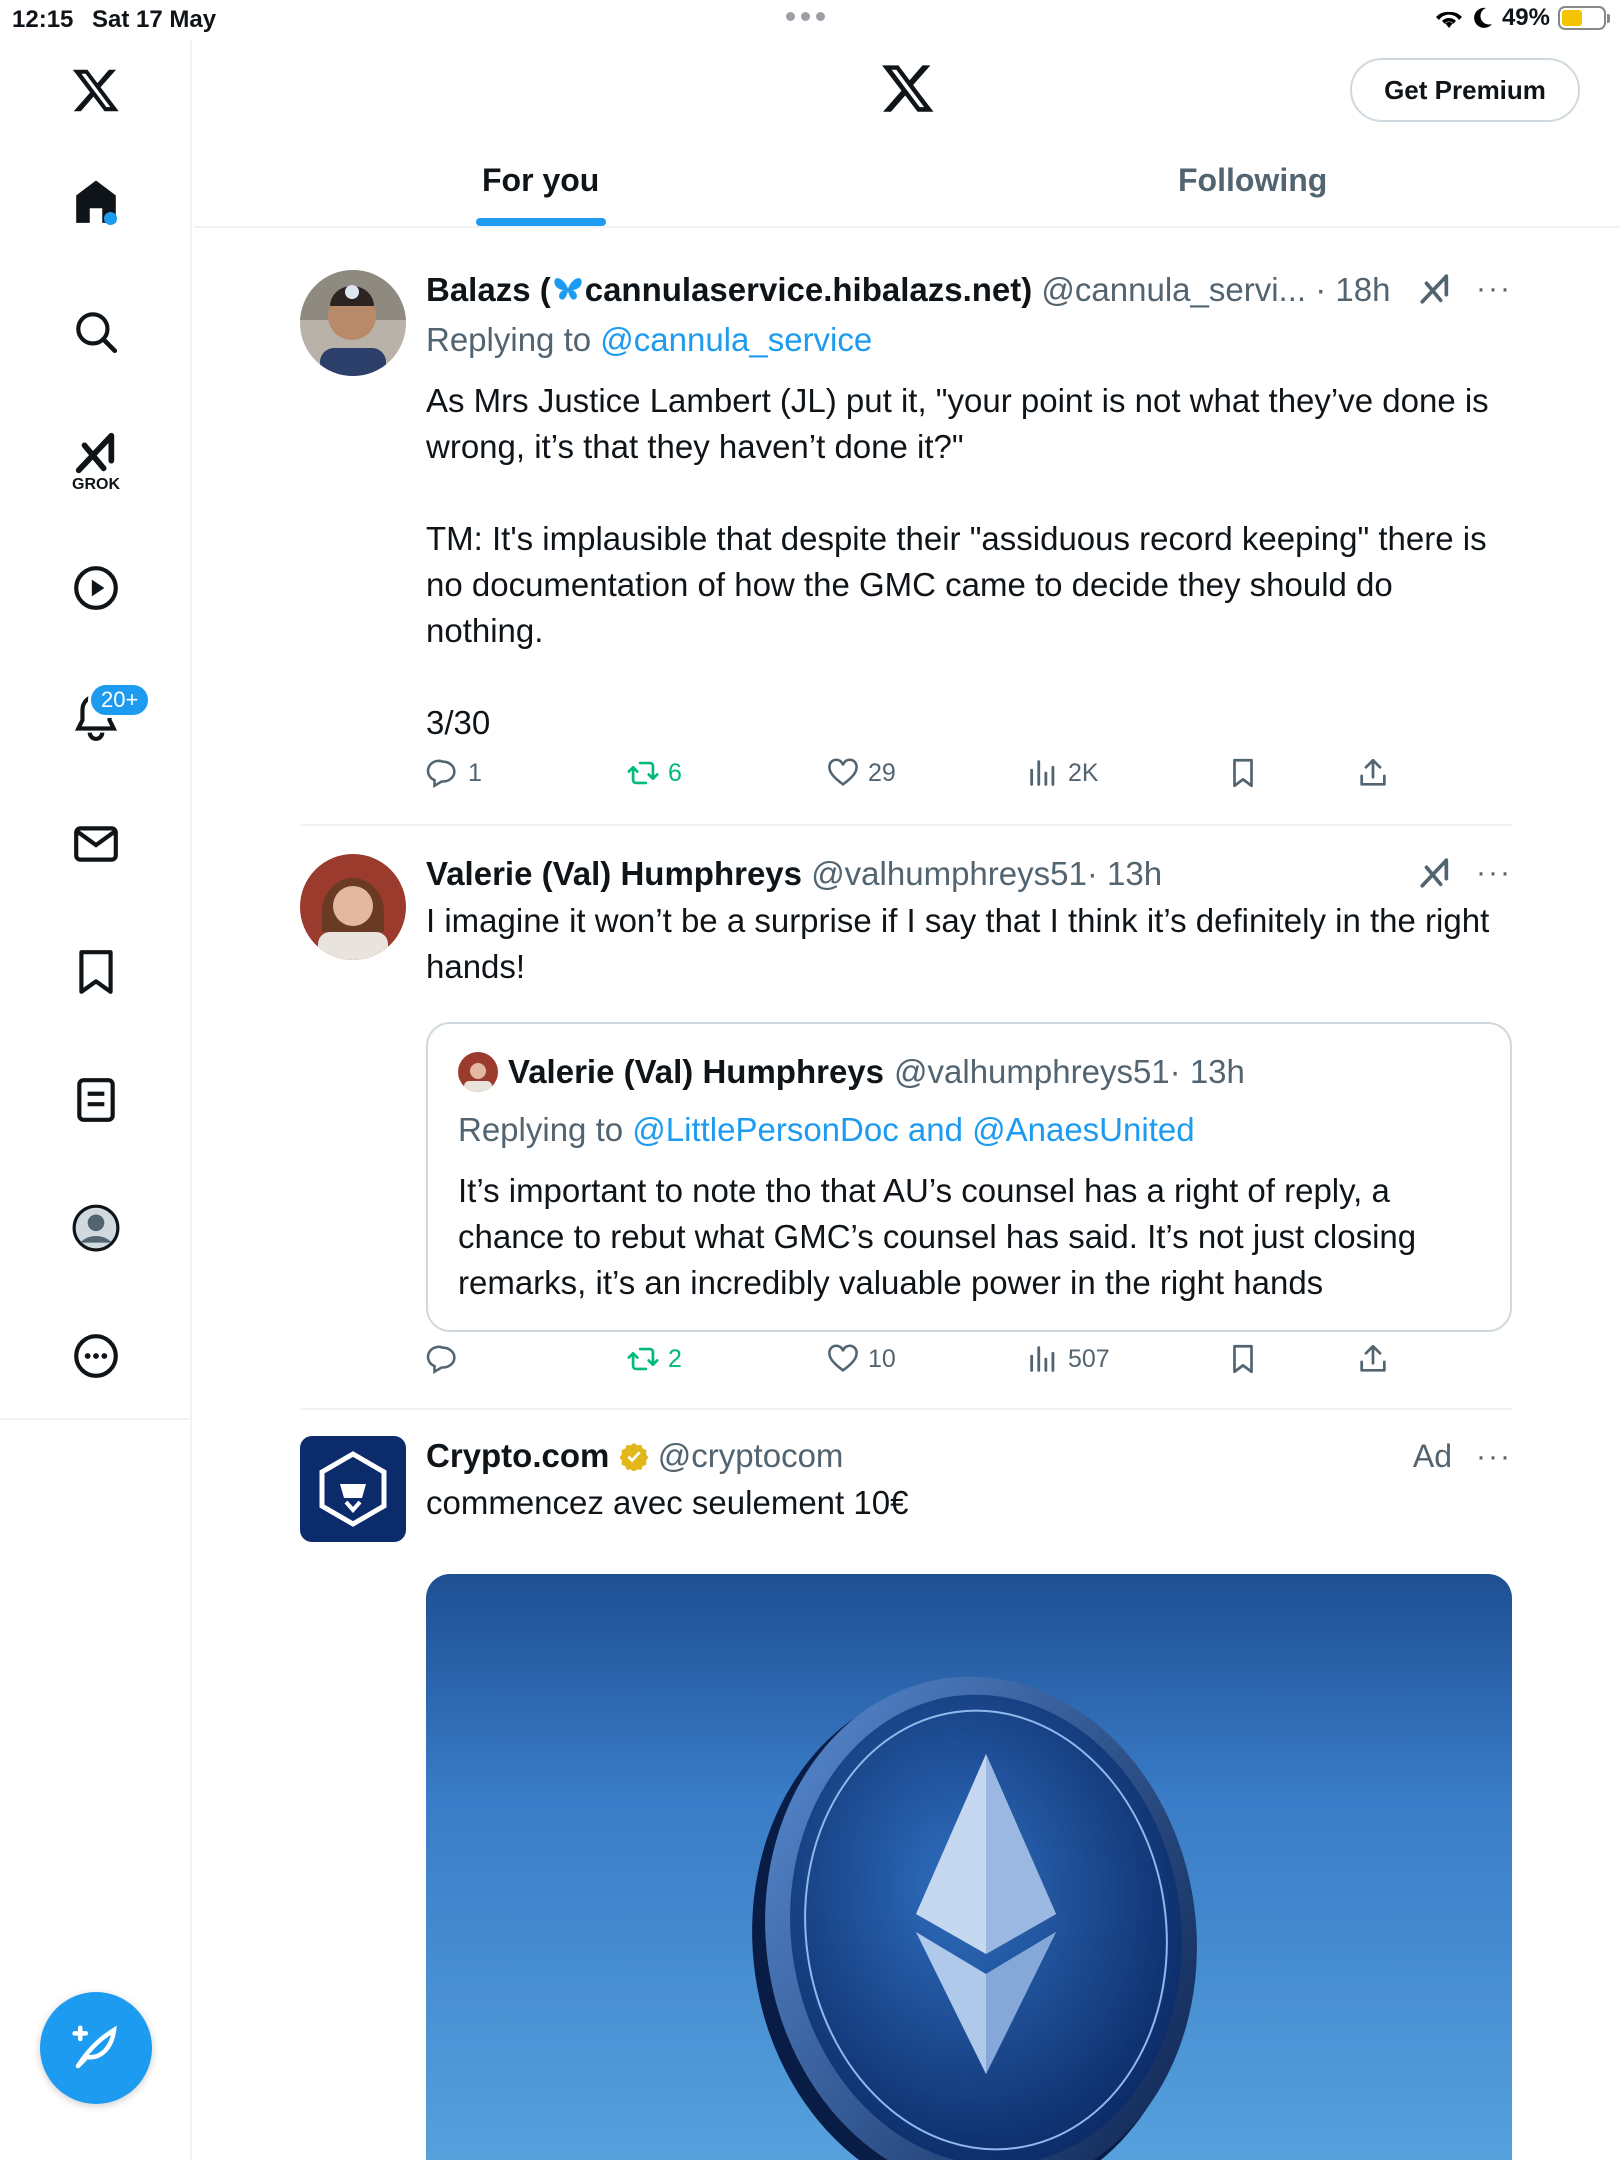 This screenshot has width=1620, height=2160. Describe the element at coordinates (696, 1071) in the screenshot. I see `quoted-author-name: Valerie (Val) Humphreys` at that location.